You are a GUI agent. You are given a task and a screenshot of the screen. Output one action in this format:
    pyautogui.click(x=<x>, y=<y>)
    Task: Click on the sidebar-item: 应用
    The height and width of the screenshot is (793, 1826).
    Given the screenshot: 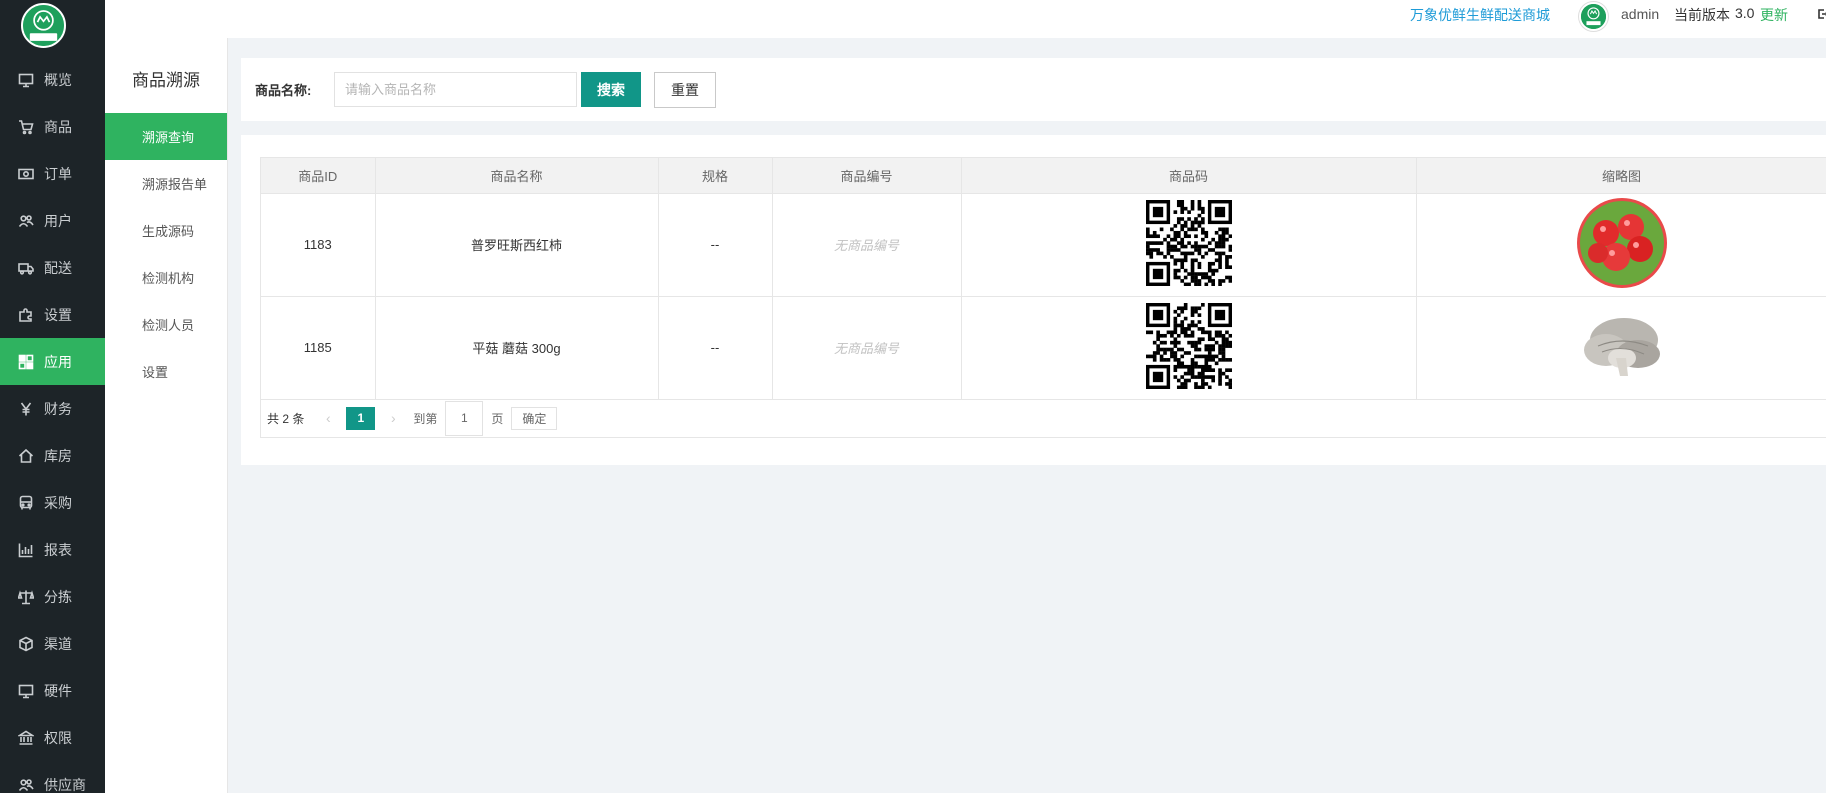 What is the action you would take?
    pyautogui.click(x=52, y=361)
    